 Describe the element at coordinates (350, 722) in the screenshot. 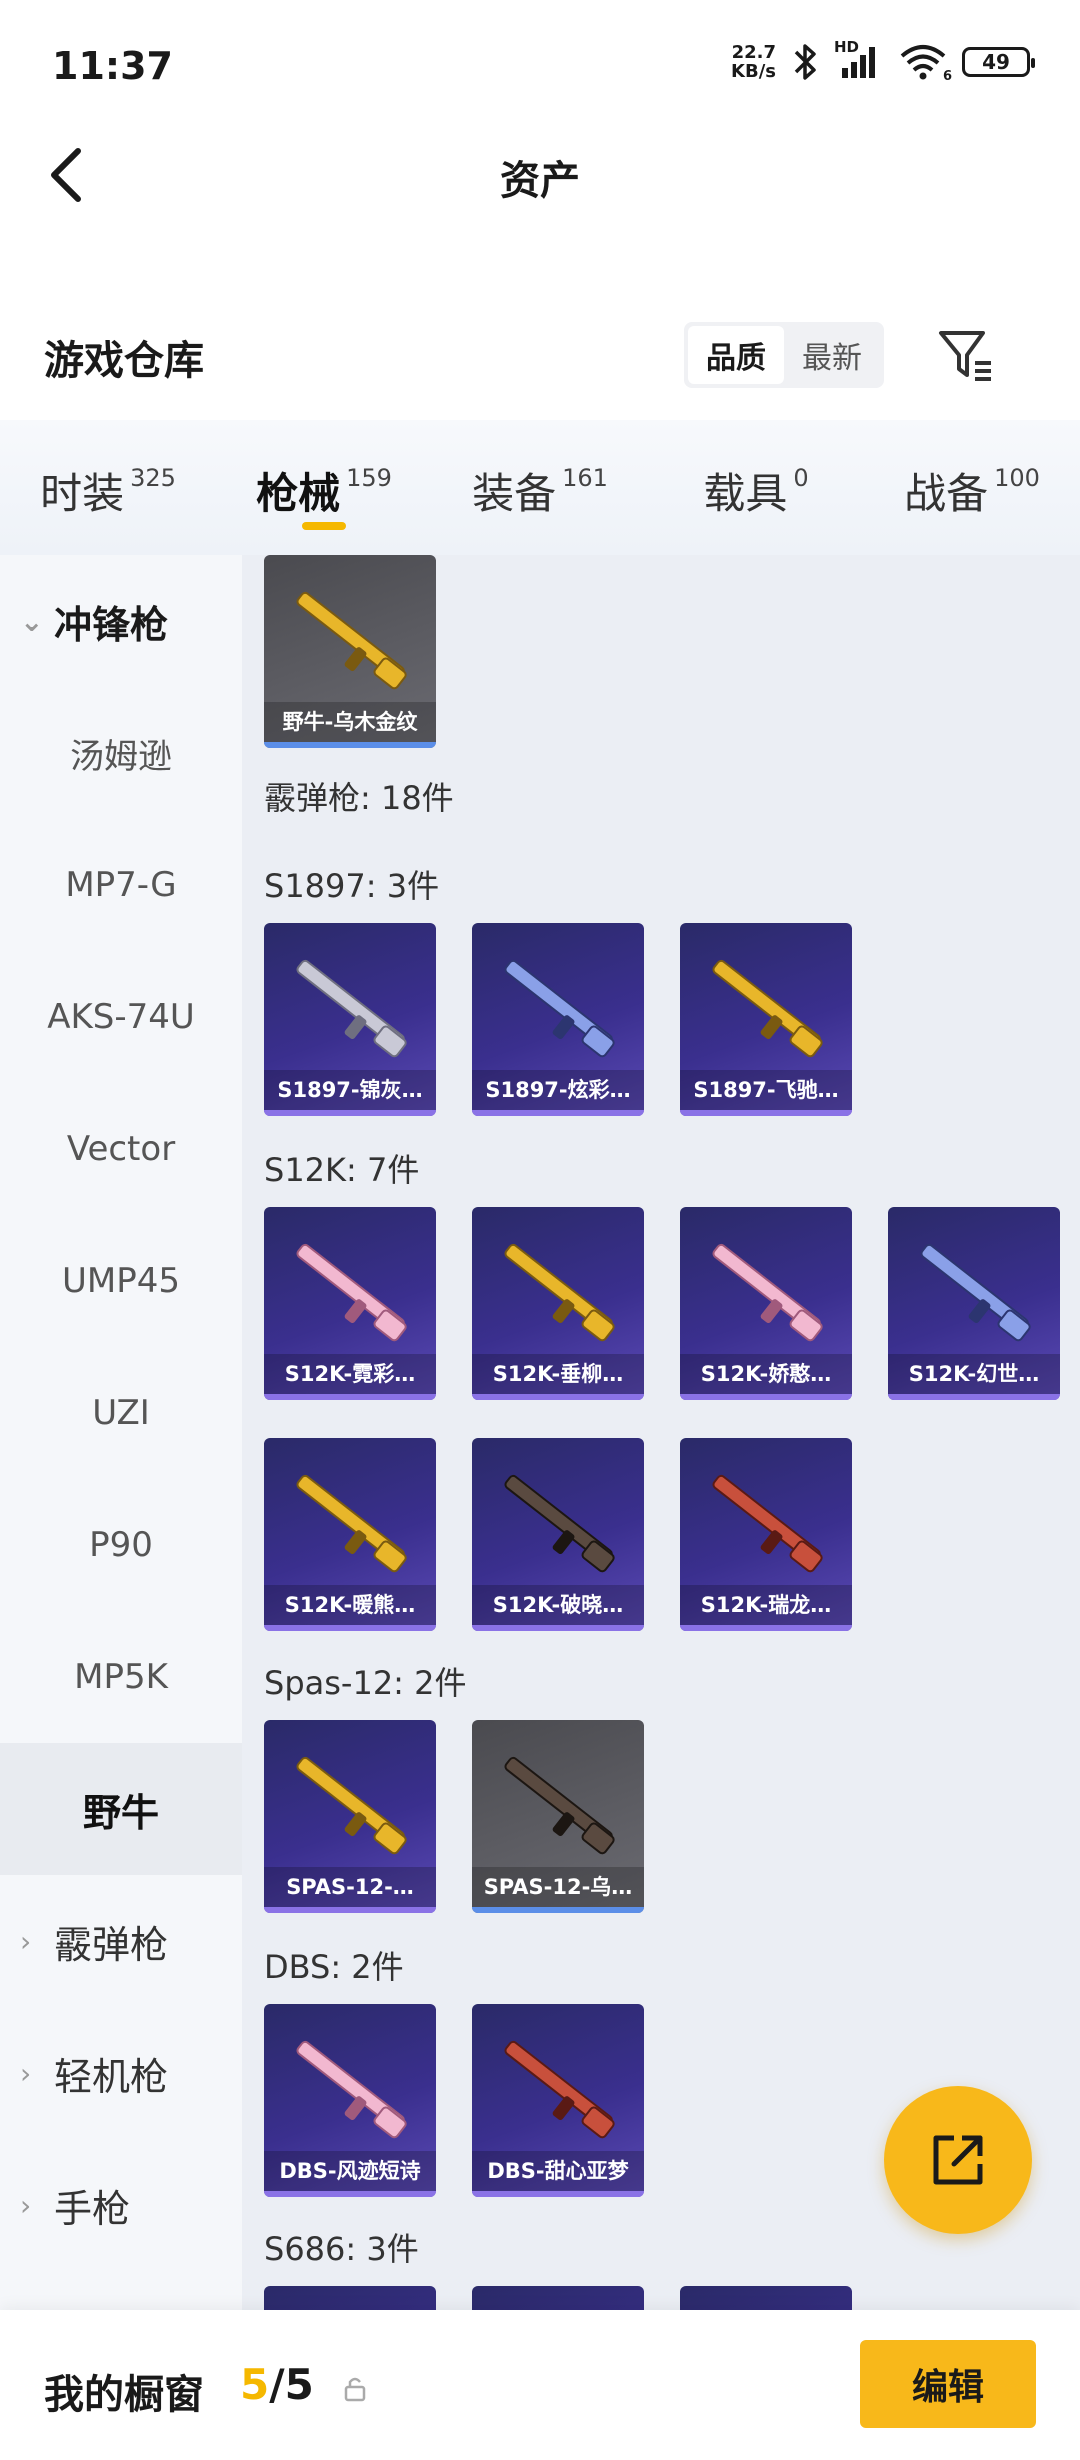

I see `weapon-card-name: 野牛-乌木金纹` at that location.